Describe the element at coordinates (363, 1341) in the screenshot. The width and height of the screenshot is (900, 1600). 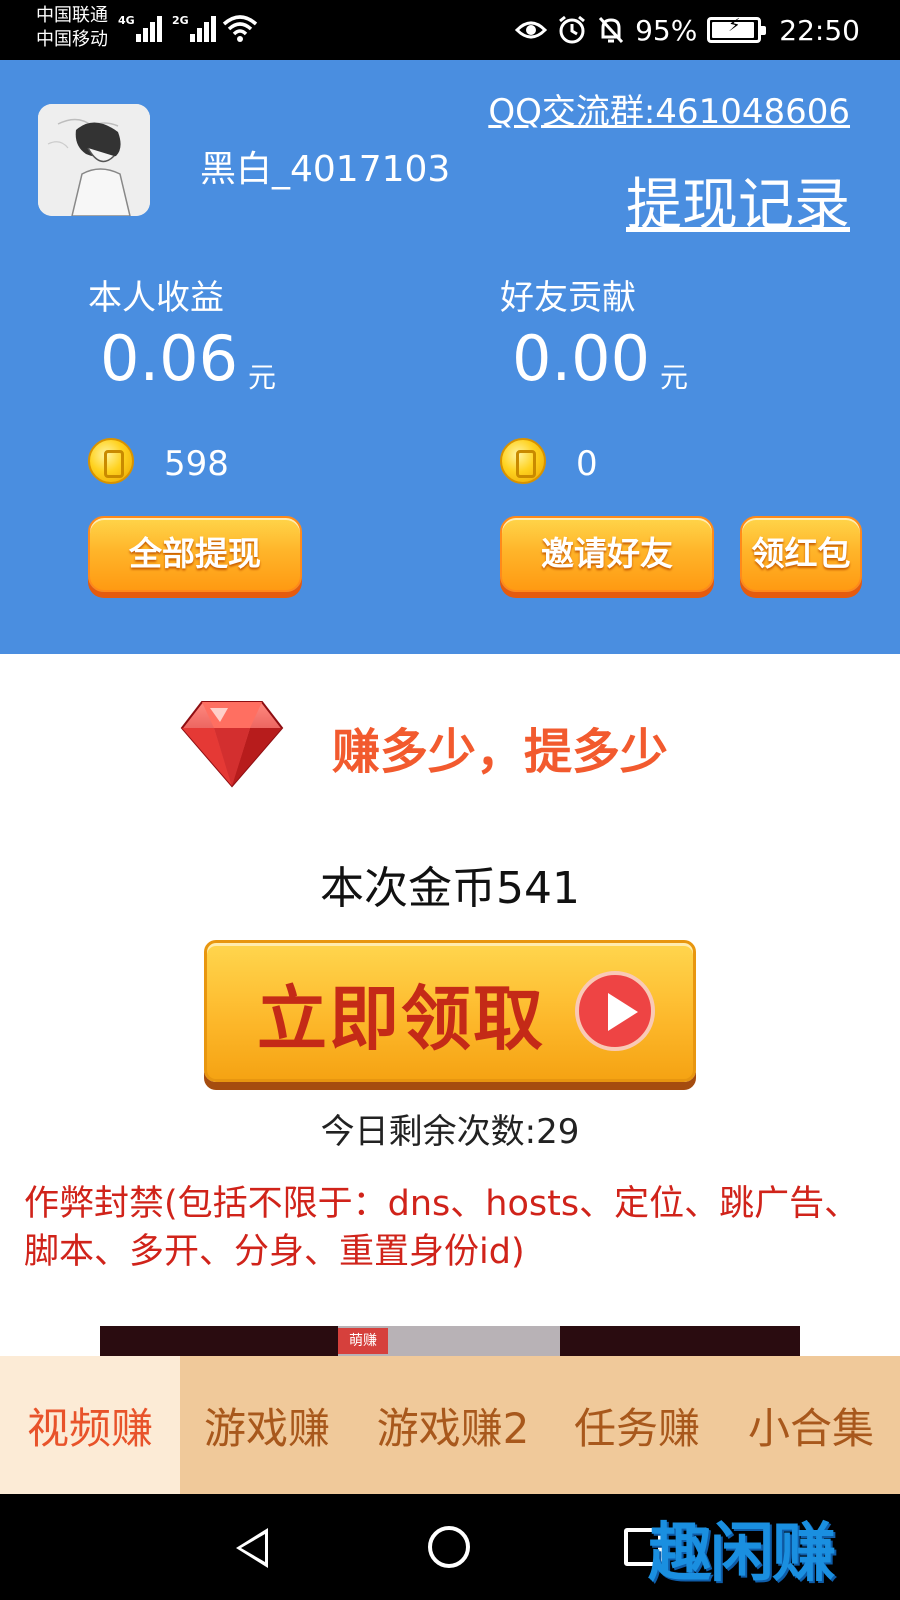
I see `ad-logo: 萌赚` at that location.